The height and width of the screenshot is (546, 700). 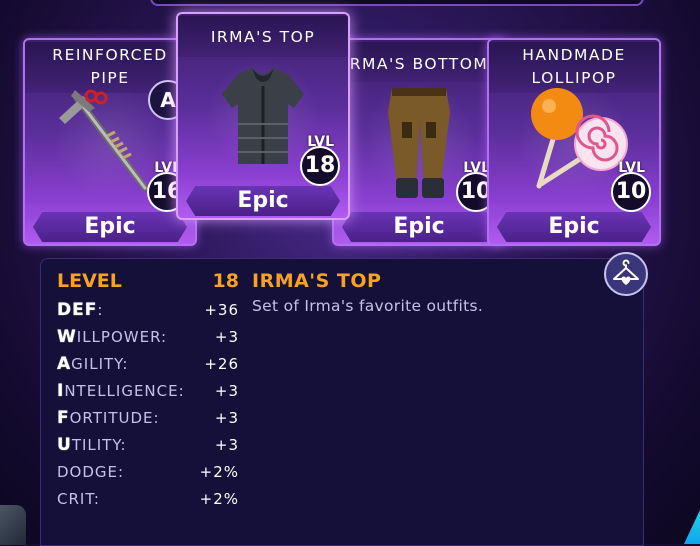 What do you see at coordinates (78, 499) in the screenshot?
I see `stat-name: CRIT:` at bounding box center [78, 499].